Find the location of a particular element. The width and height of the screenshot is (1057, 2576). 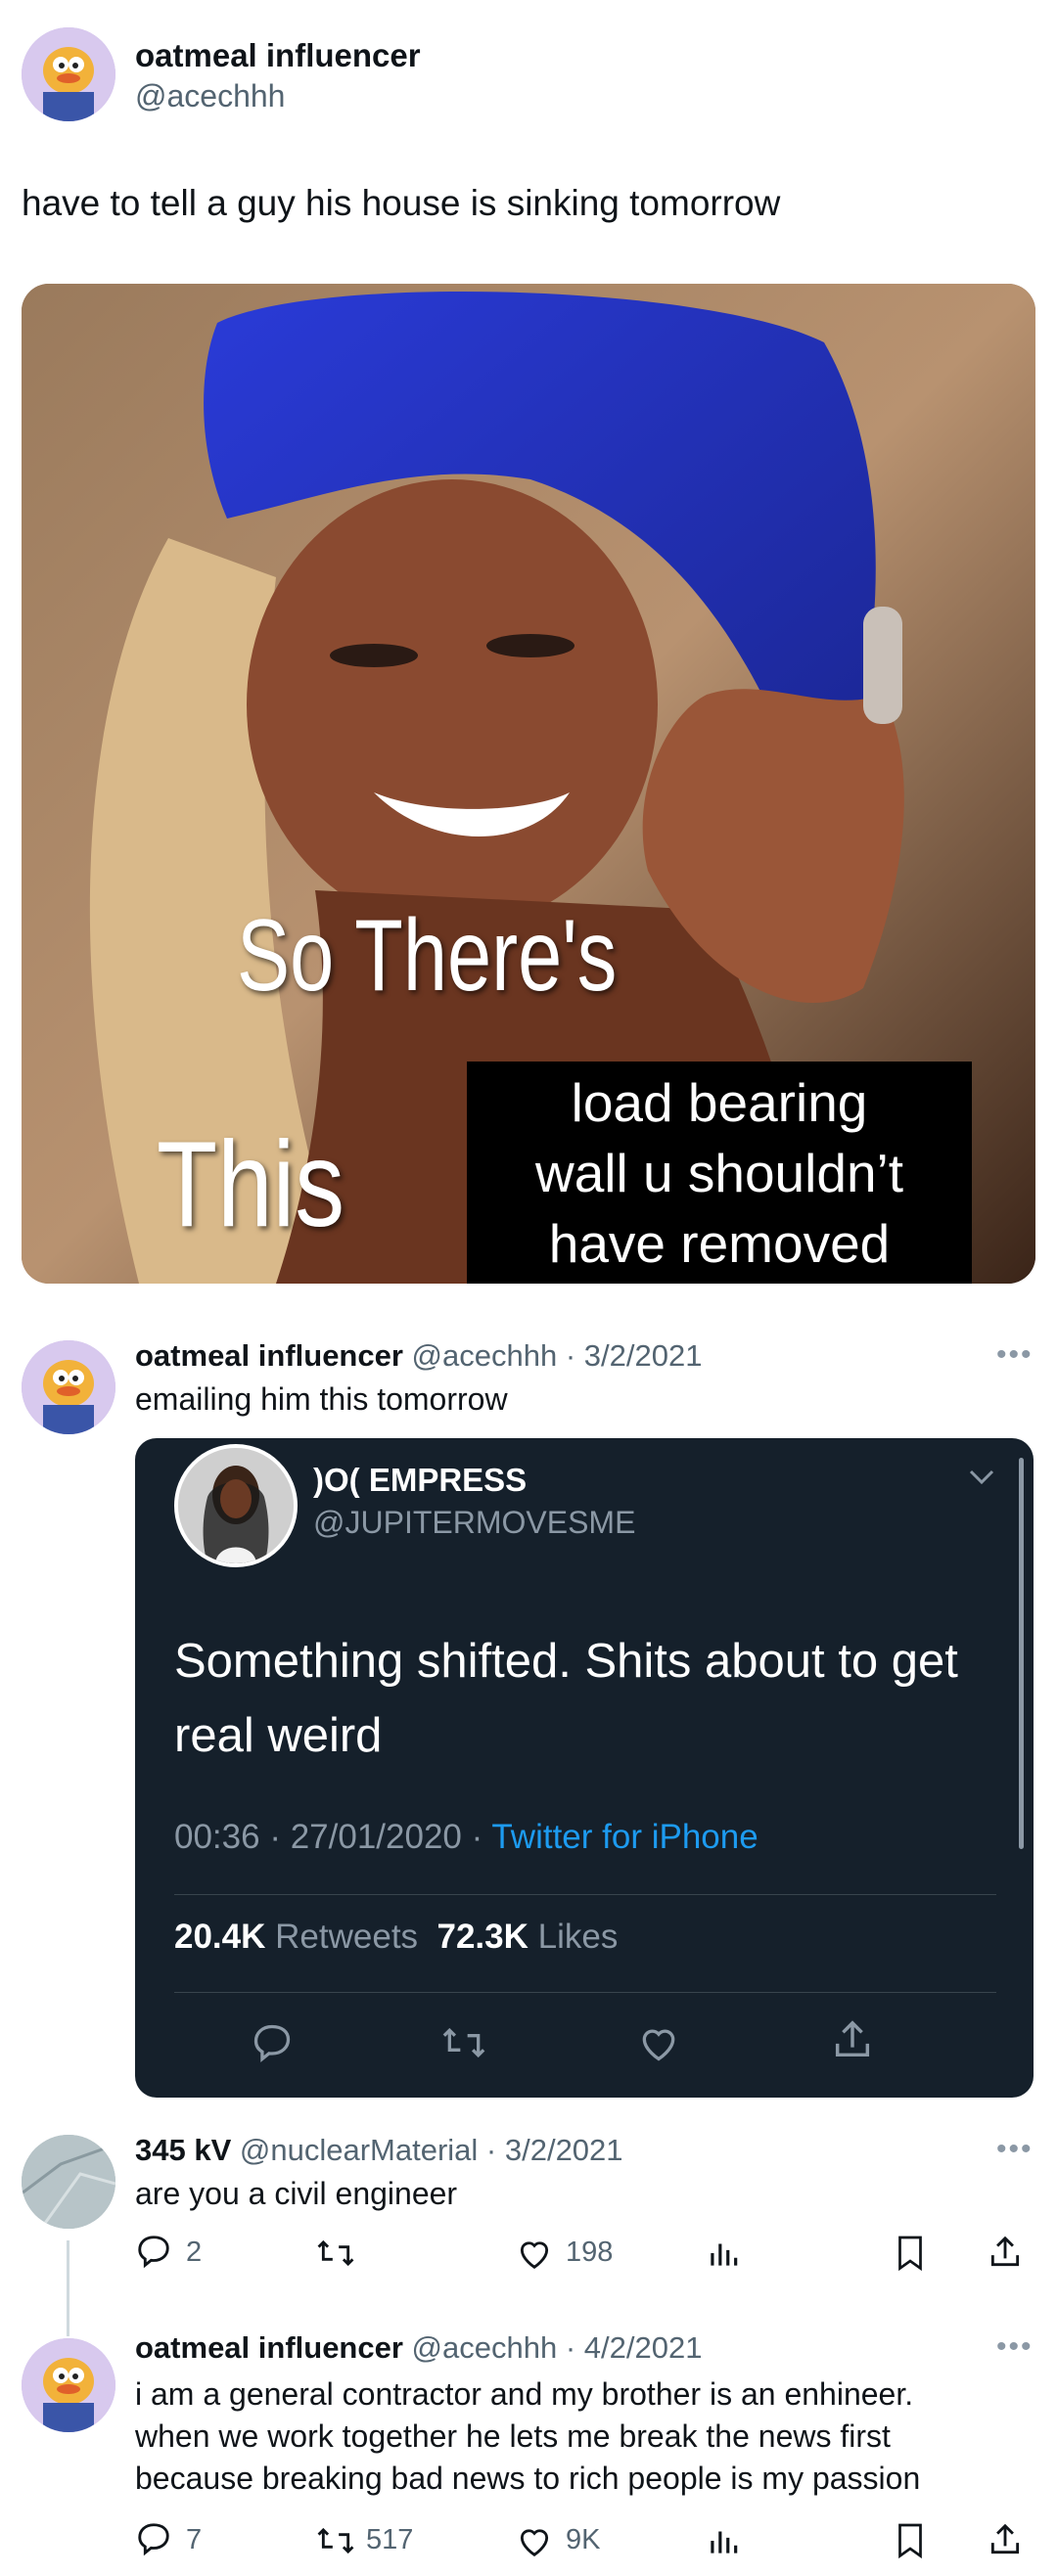

meme-overlay-line-3: have removed is located at coordinates (719, 1243).